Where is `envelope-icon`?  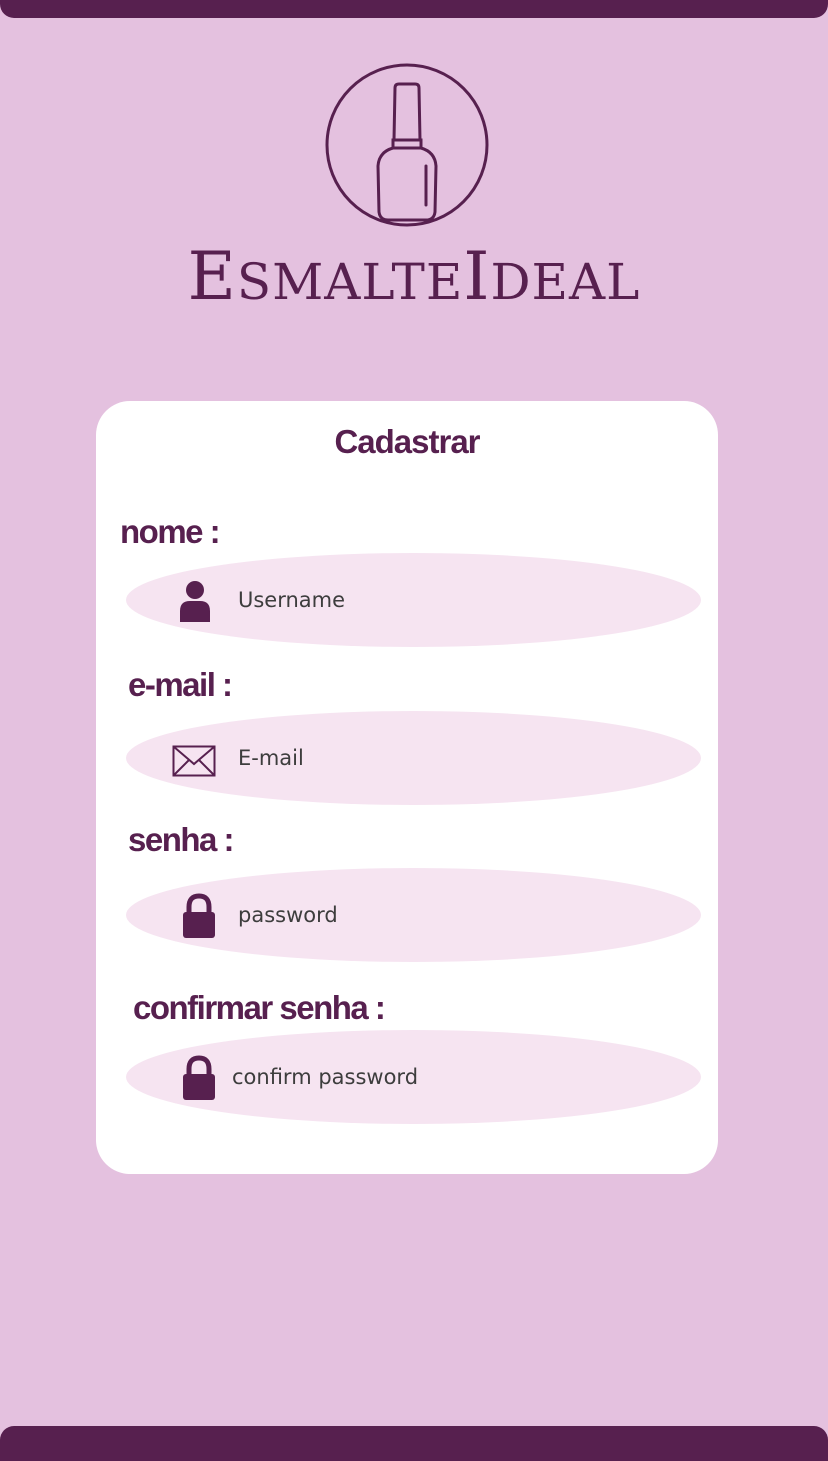
envelope-icon is located at coordinates (194, 761).